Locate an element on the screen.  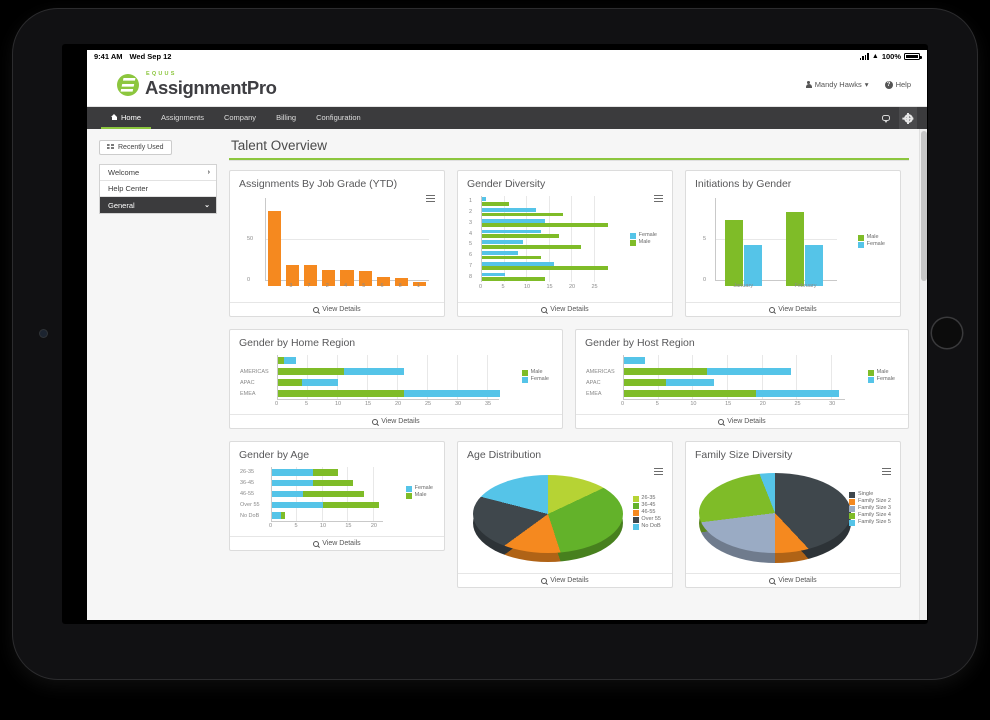
scrollbar-thumb is located at coordinates (924, 206).